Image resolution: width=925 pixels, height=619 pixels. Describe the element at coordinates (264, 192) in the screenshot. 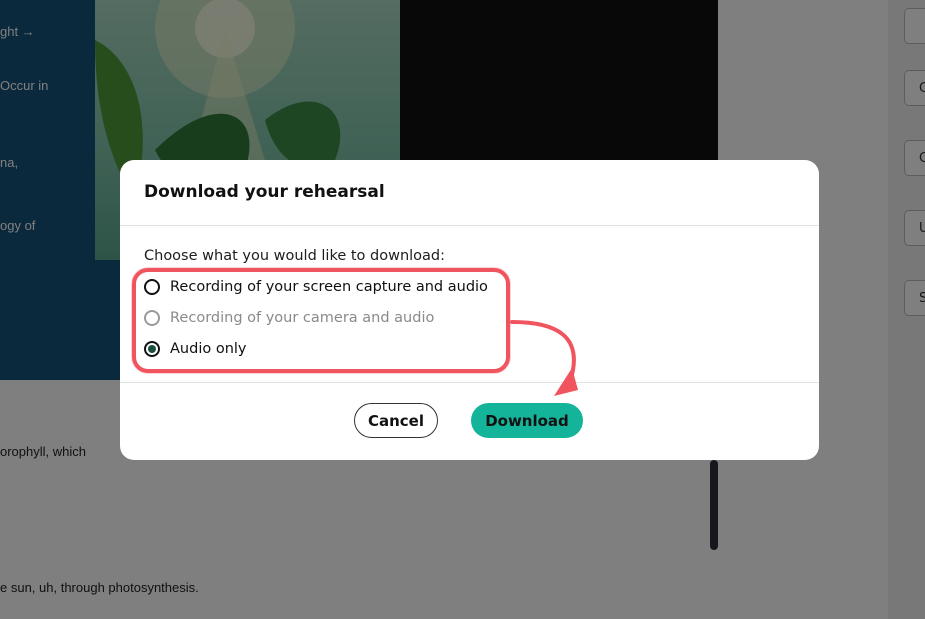

I see `dialog-title: Download your rehearsal` at that location.